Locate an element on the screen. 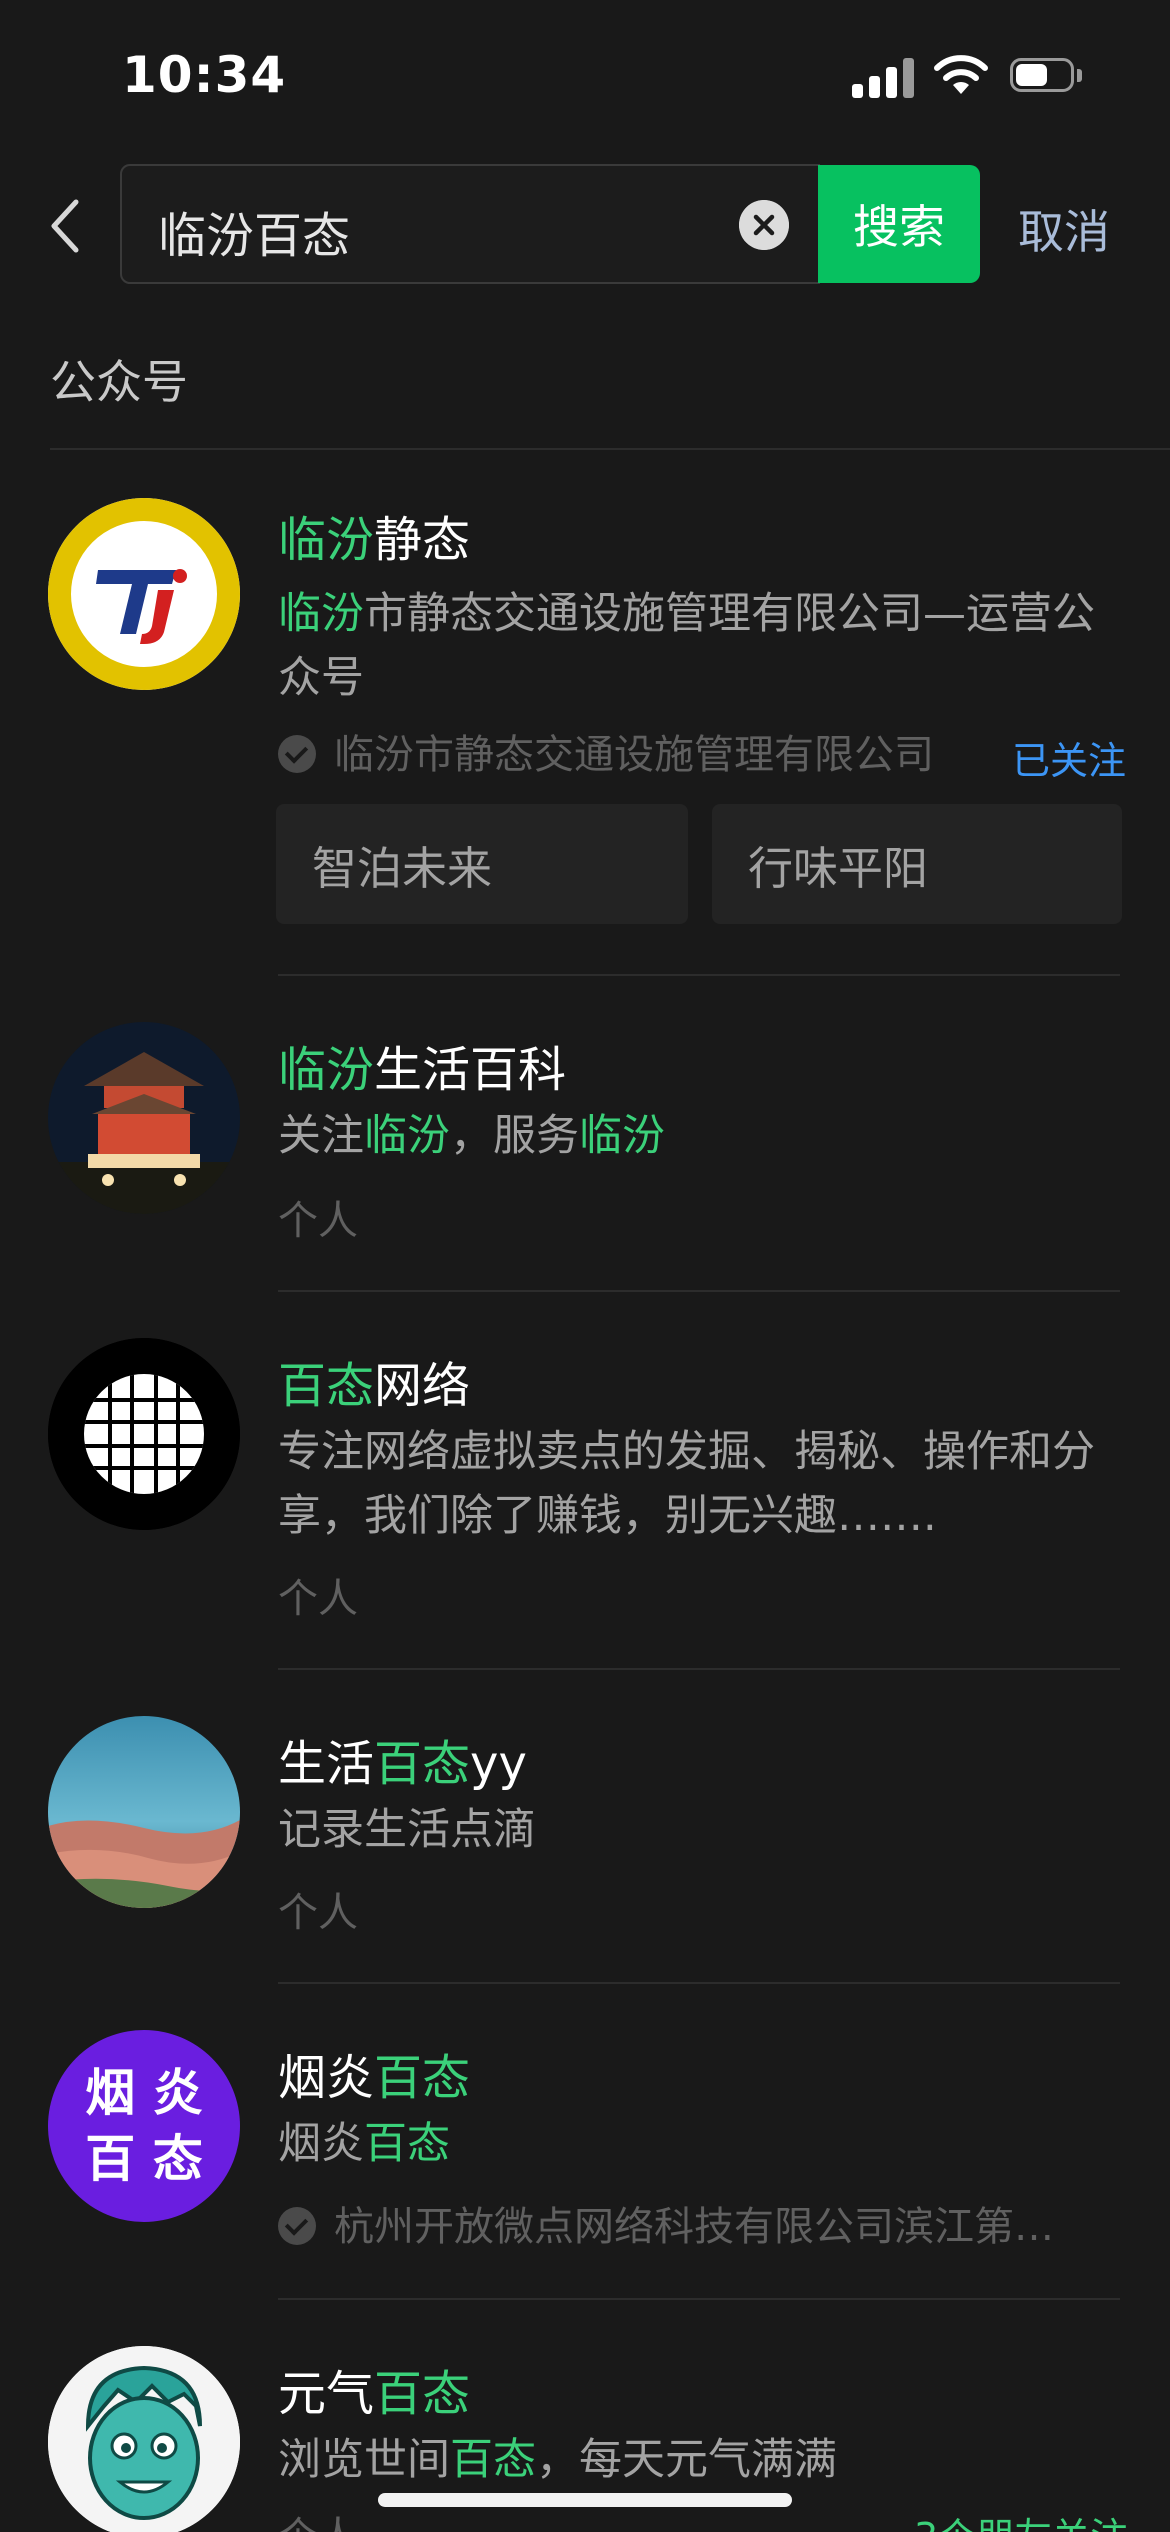 The image size is (1170, 2532). back-arrow-icon is located at coordinates (64, 226).